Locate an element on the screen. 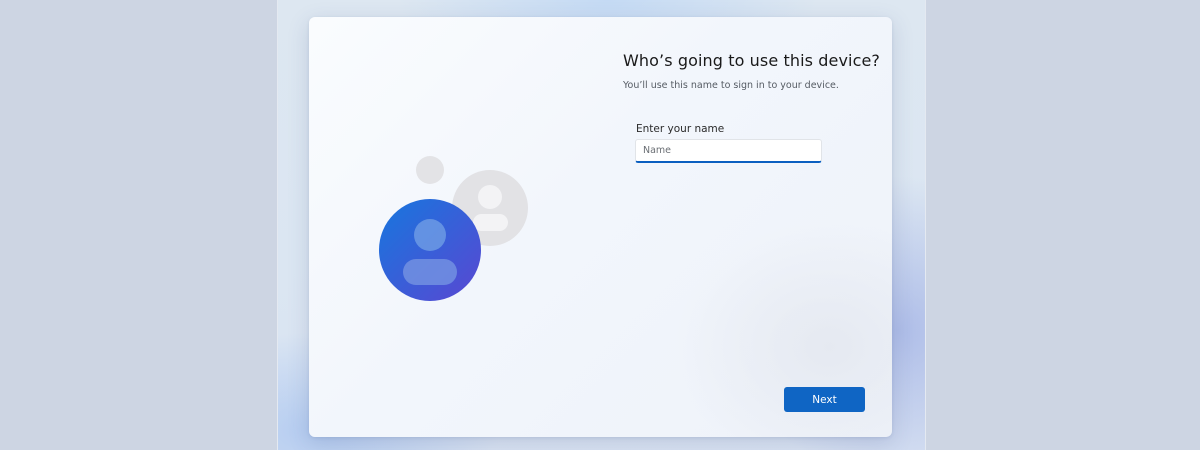 The width and height of the screenshot is (1200, 450). name-field-label: Enter your name is located at coordinates (680, 129).